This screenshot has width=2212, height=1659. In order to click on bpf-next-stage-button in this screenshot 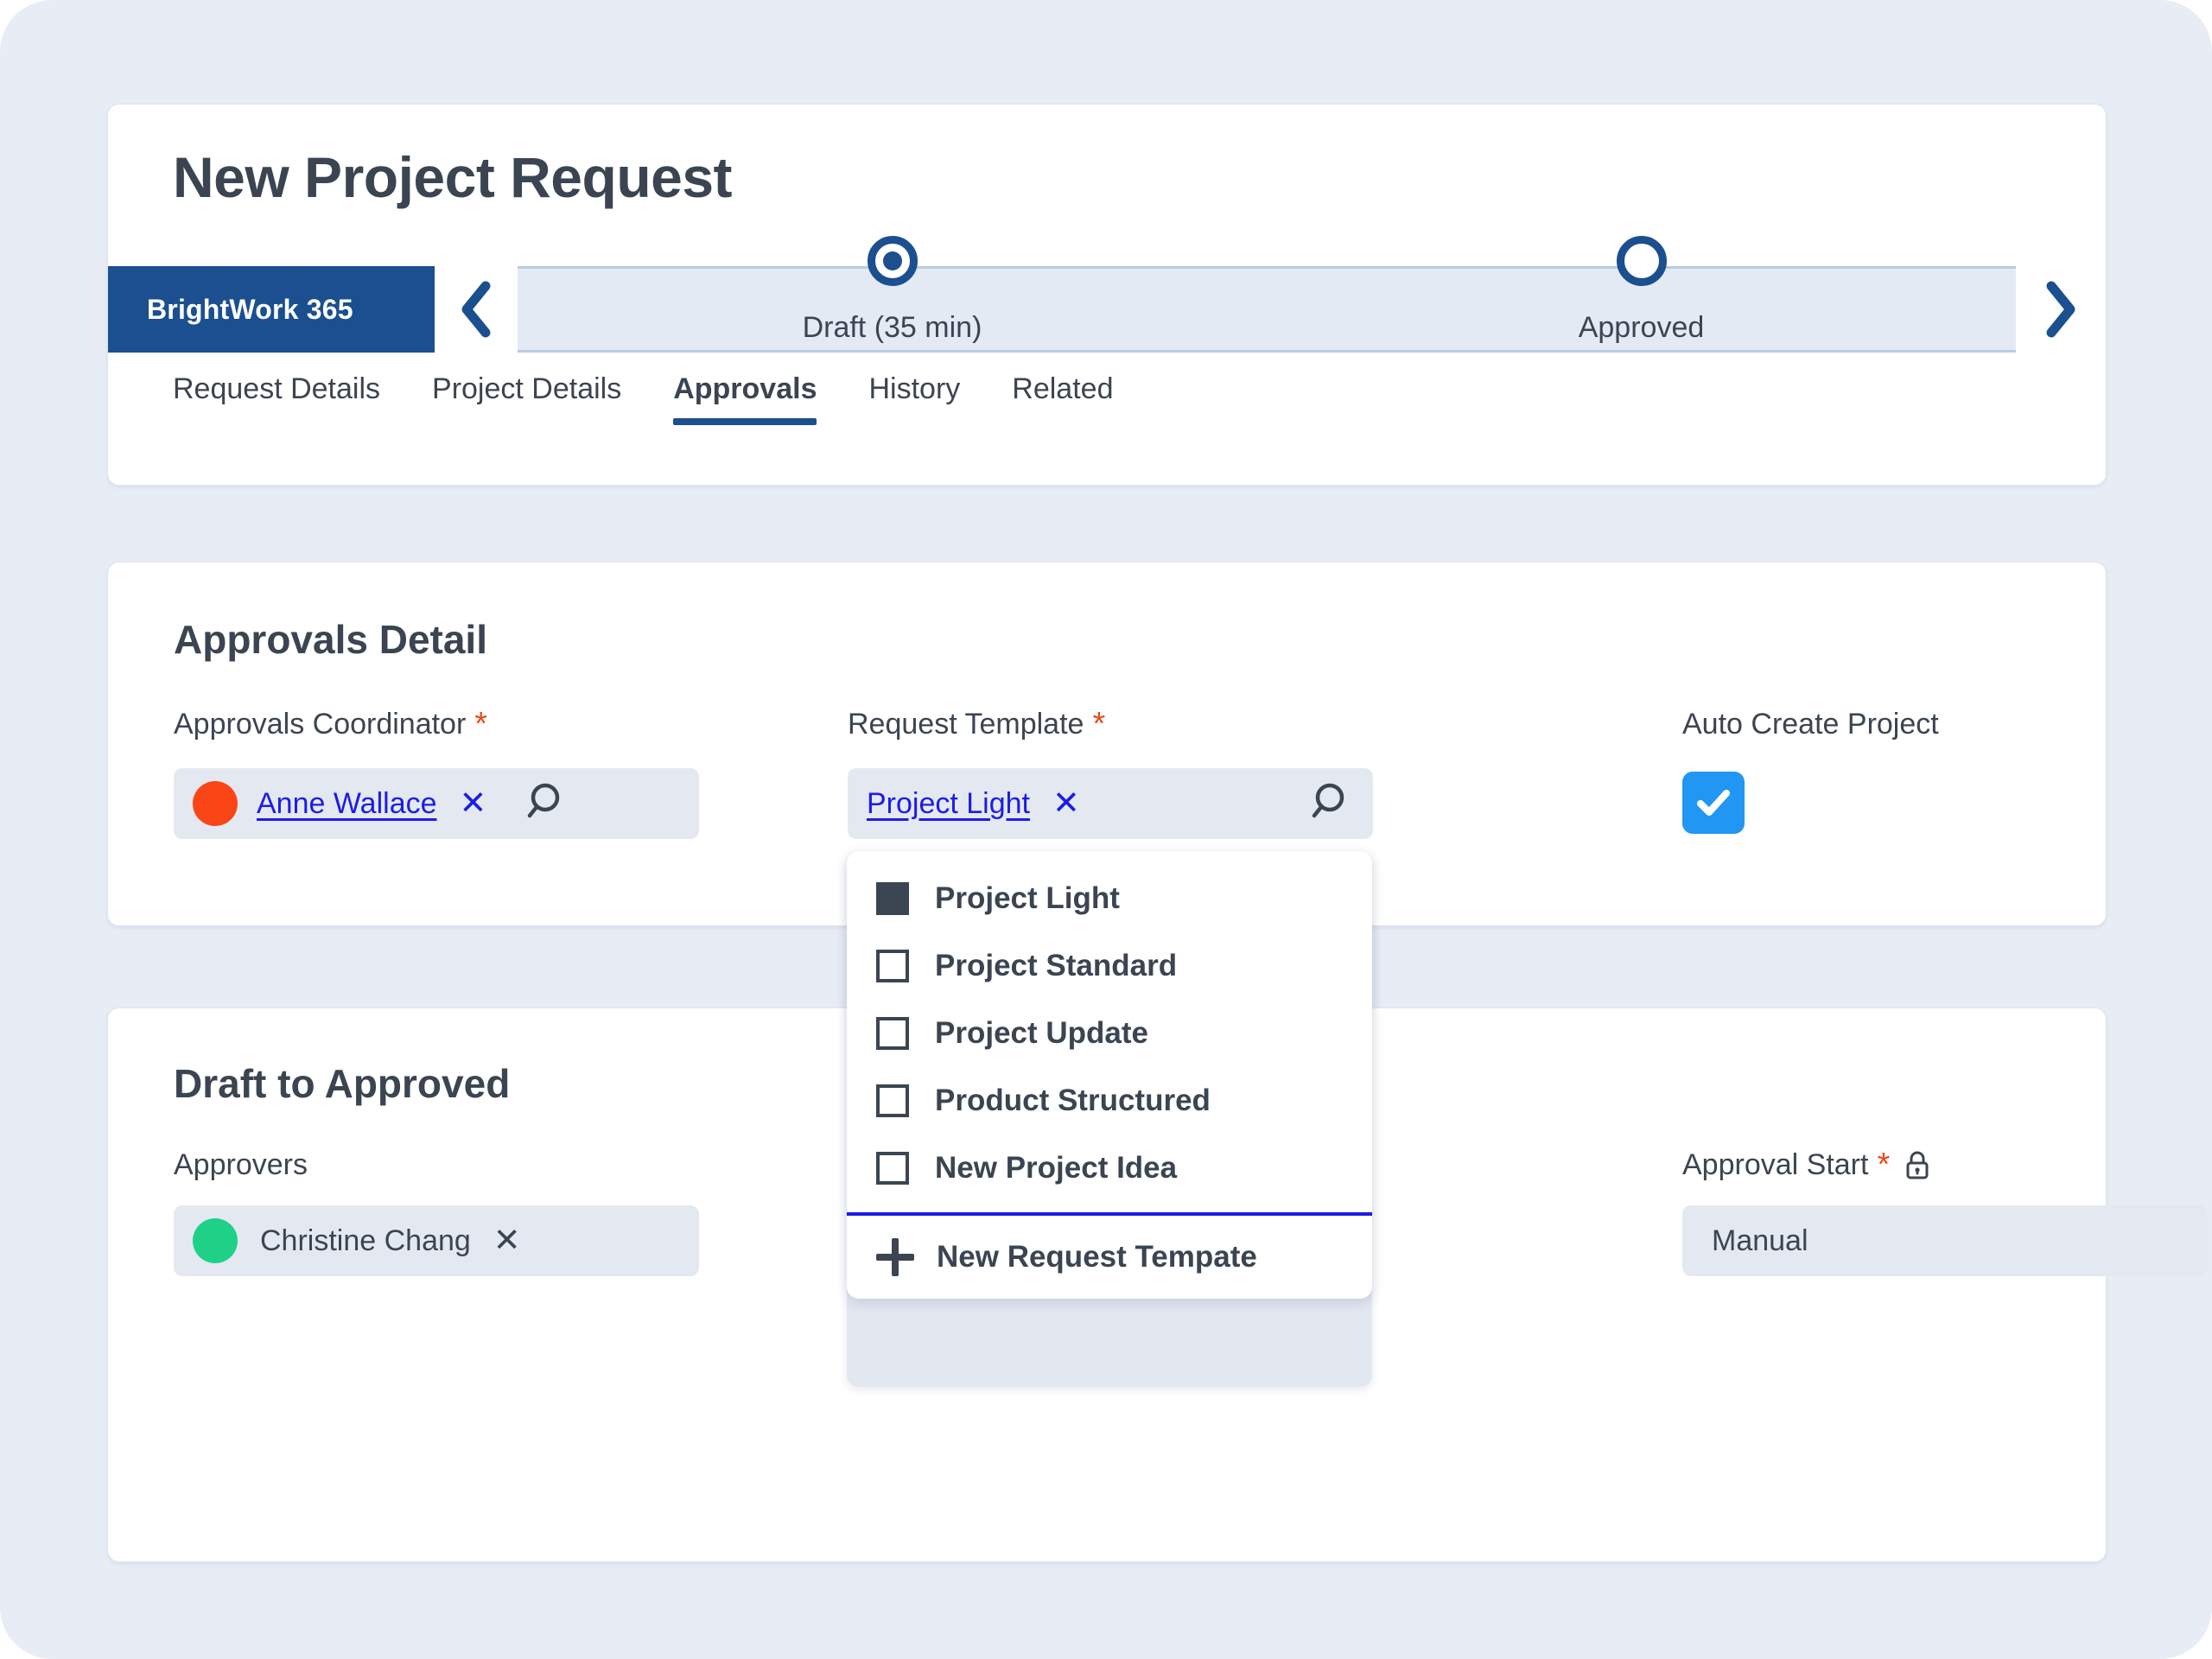, I will do `click(2061, 309)`.